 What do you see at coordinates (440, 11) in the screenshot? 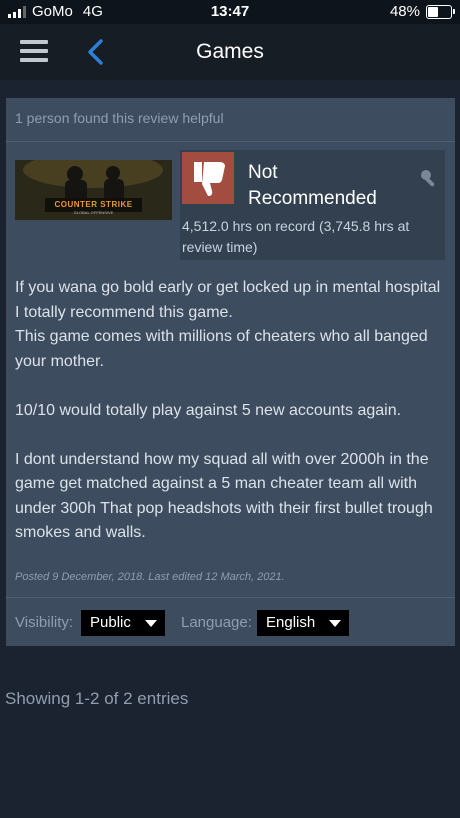
I see `battery-icon` at bounding box center [440, 11].